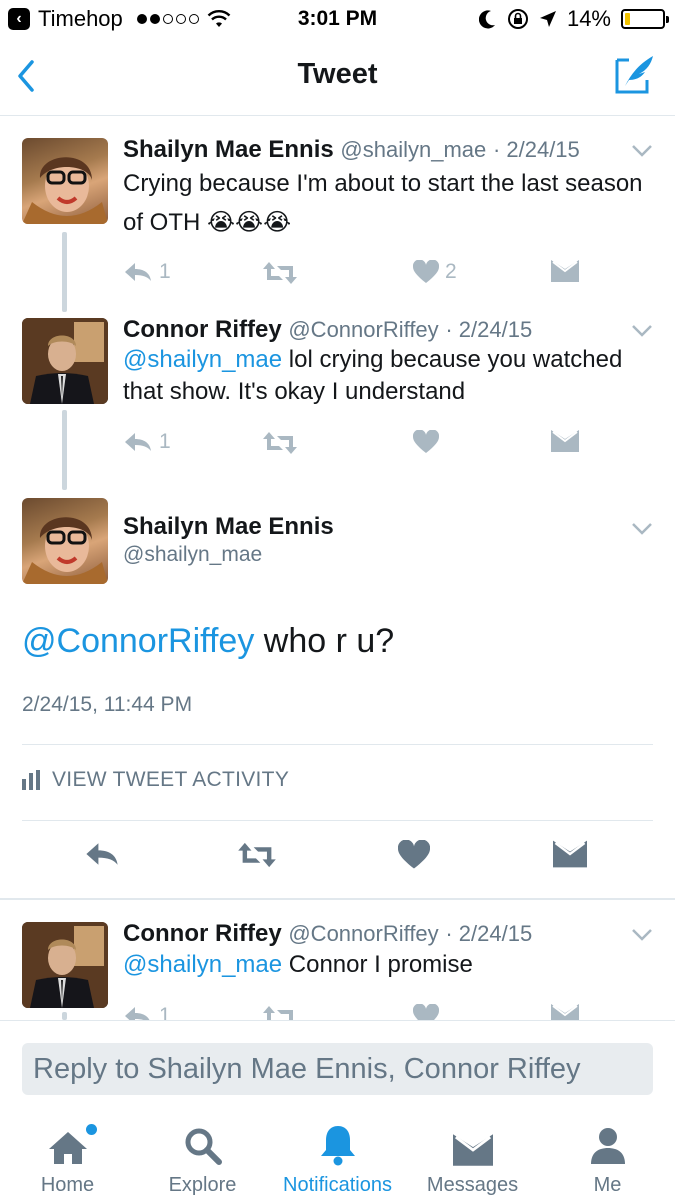 Image resolution: width=675 pixels, height=1200 pixels. Describe the element at coordinates (486, 19) in the screenshot. I see `moon-icon` at that location.